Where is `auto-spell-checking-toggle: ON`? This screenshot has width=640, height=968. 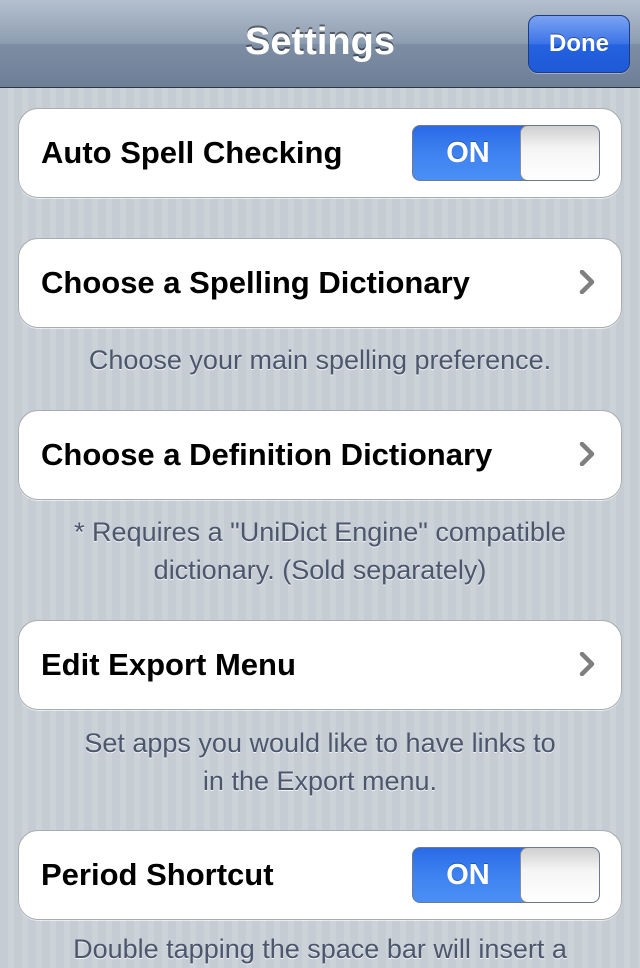 auto-spell-checking-toggle: ON is located at coordinates (506, 153).